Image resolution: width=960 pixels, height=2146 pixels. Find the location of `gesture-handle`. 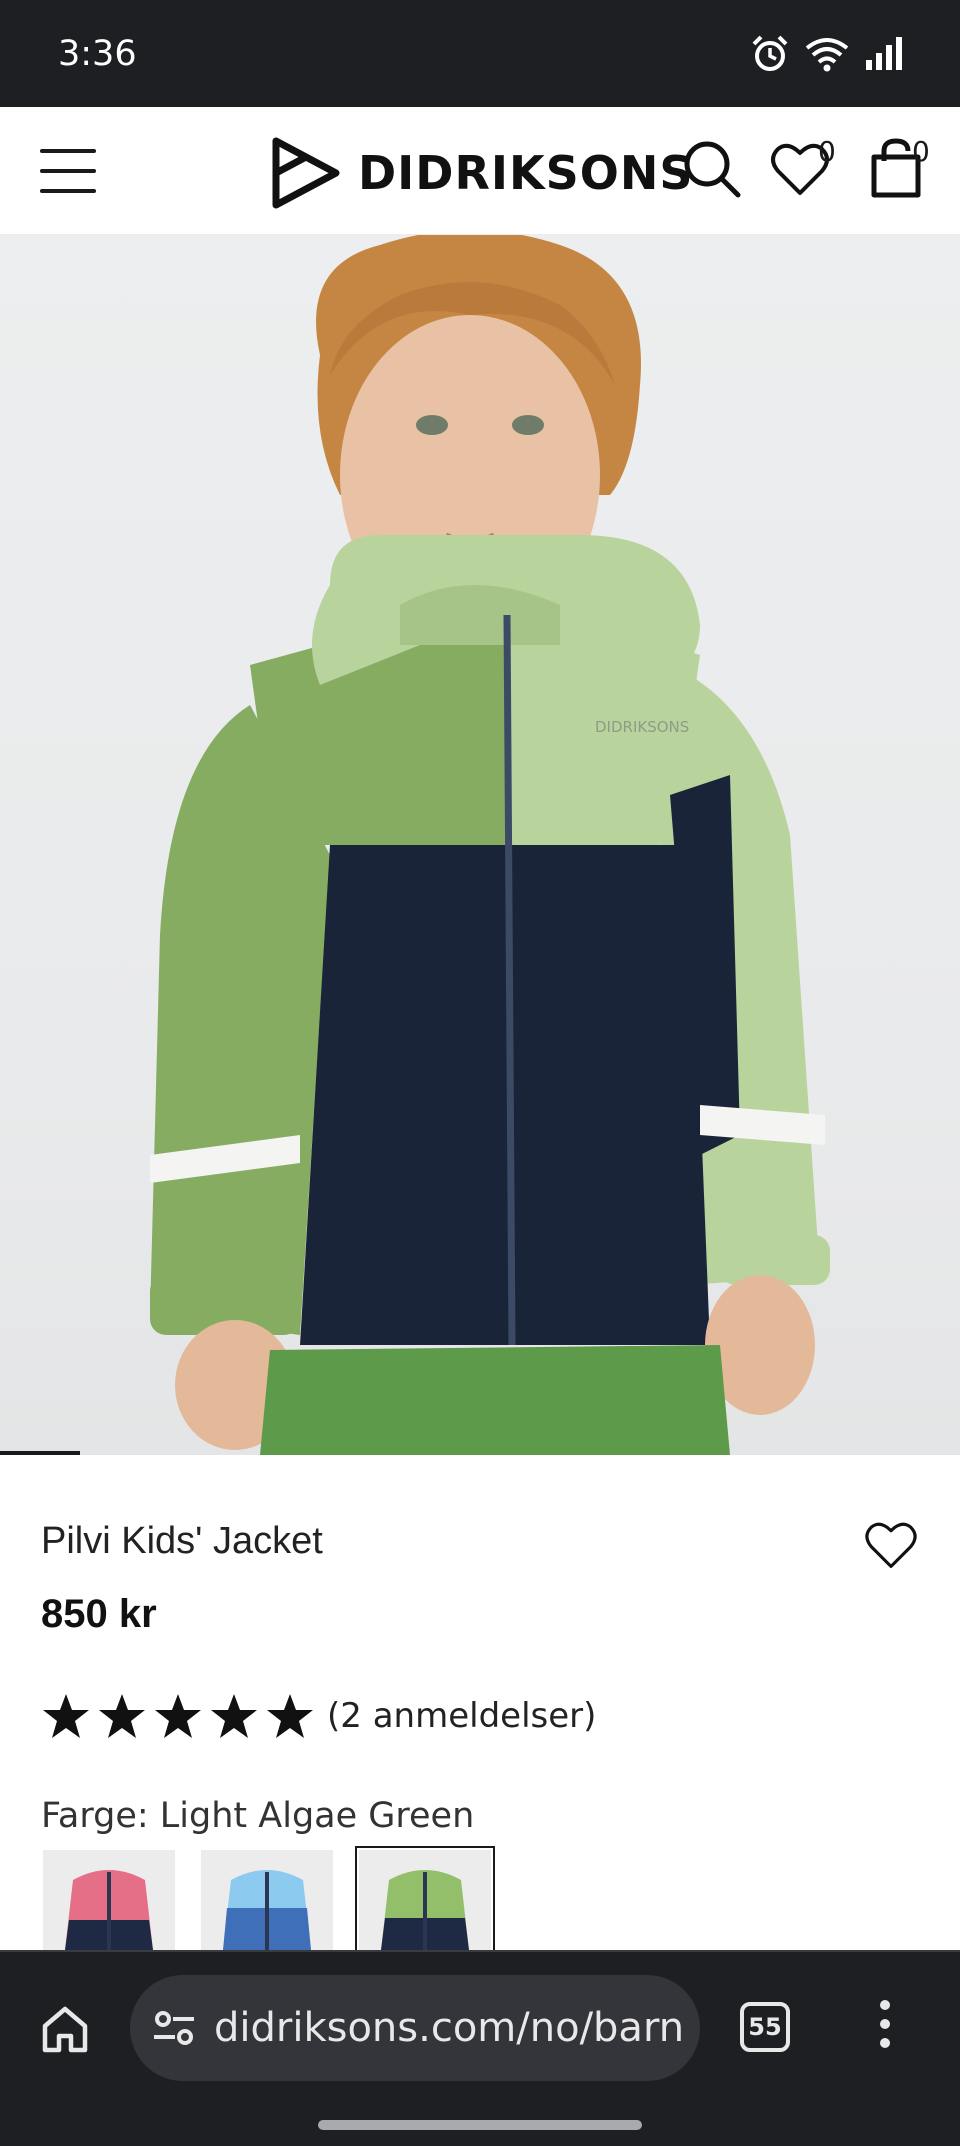

gesture-handle is located at coordinates (480, 2125).